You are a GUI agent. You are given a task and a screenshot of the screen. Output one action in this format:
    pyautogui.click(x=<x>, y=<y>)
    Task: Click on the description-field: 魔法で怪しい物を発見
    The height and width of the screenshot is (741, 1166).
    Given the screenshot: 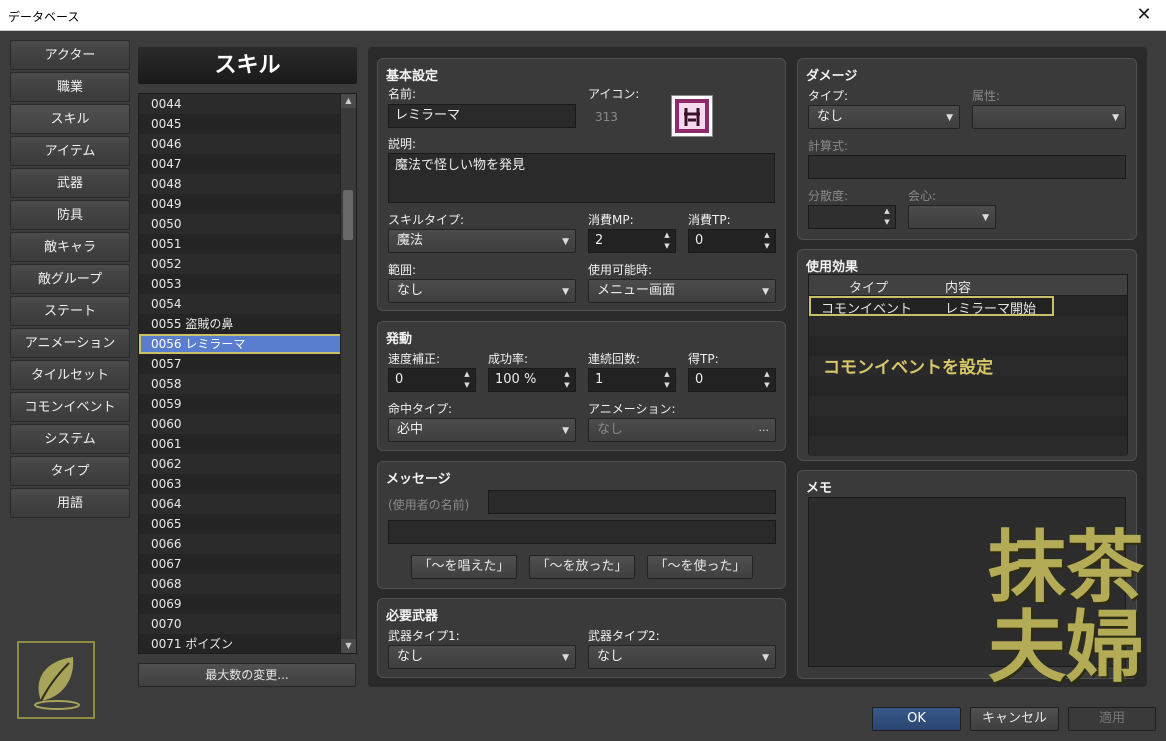 What is the action you would take?
    pyautogui.click(x=581, y=178)
    